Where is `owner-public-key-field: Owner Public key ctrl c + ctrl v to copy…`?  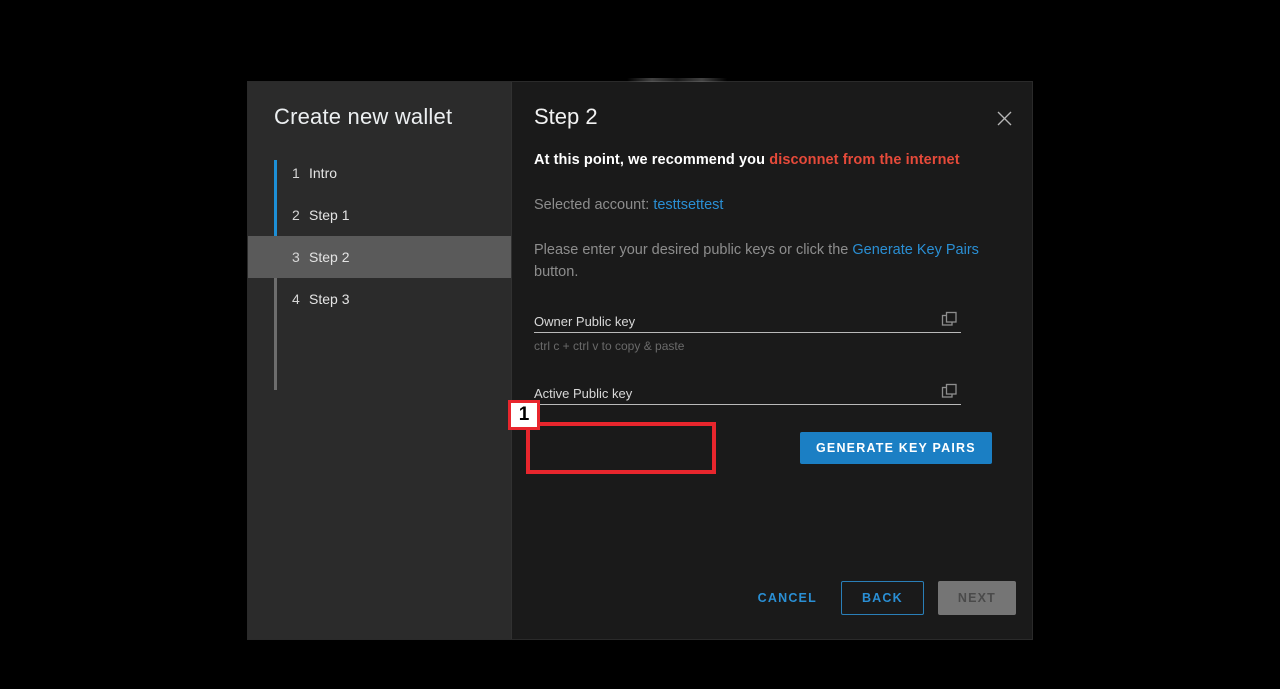 owner-public-key-field: Owner Public key ctrl c + ctrl v to copy… is located at coordinates (747, 331).